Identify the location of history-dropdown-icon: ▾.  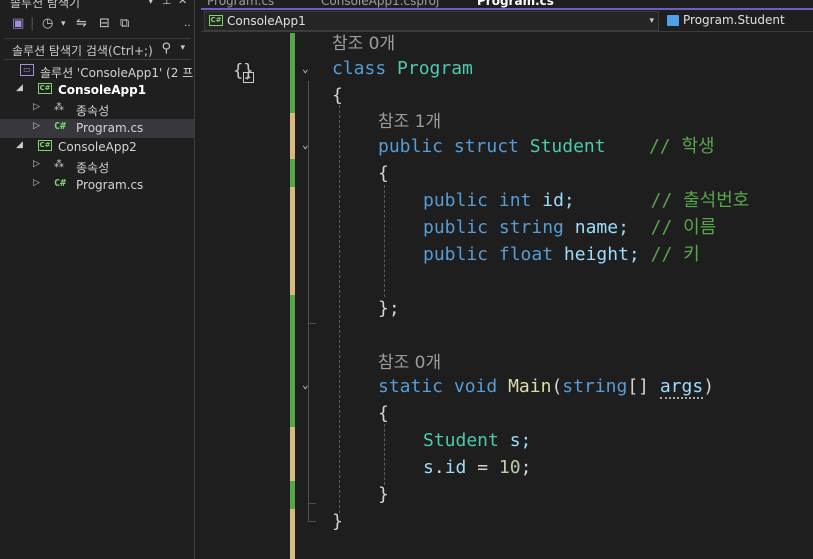
(63, 24).